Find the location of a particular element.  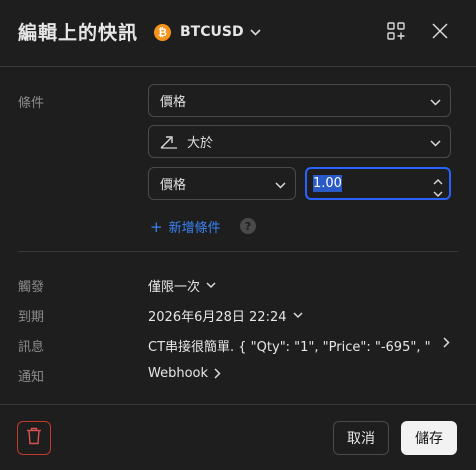

trash-icon is located at coordinates (34, 438).